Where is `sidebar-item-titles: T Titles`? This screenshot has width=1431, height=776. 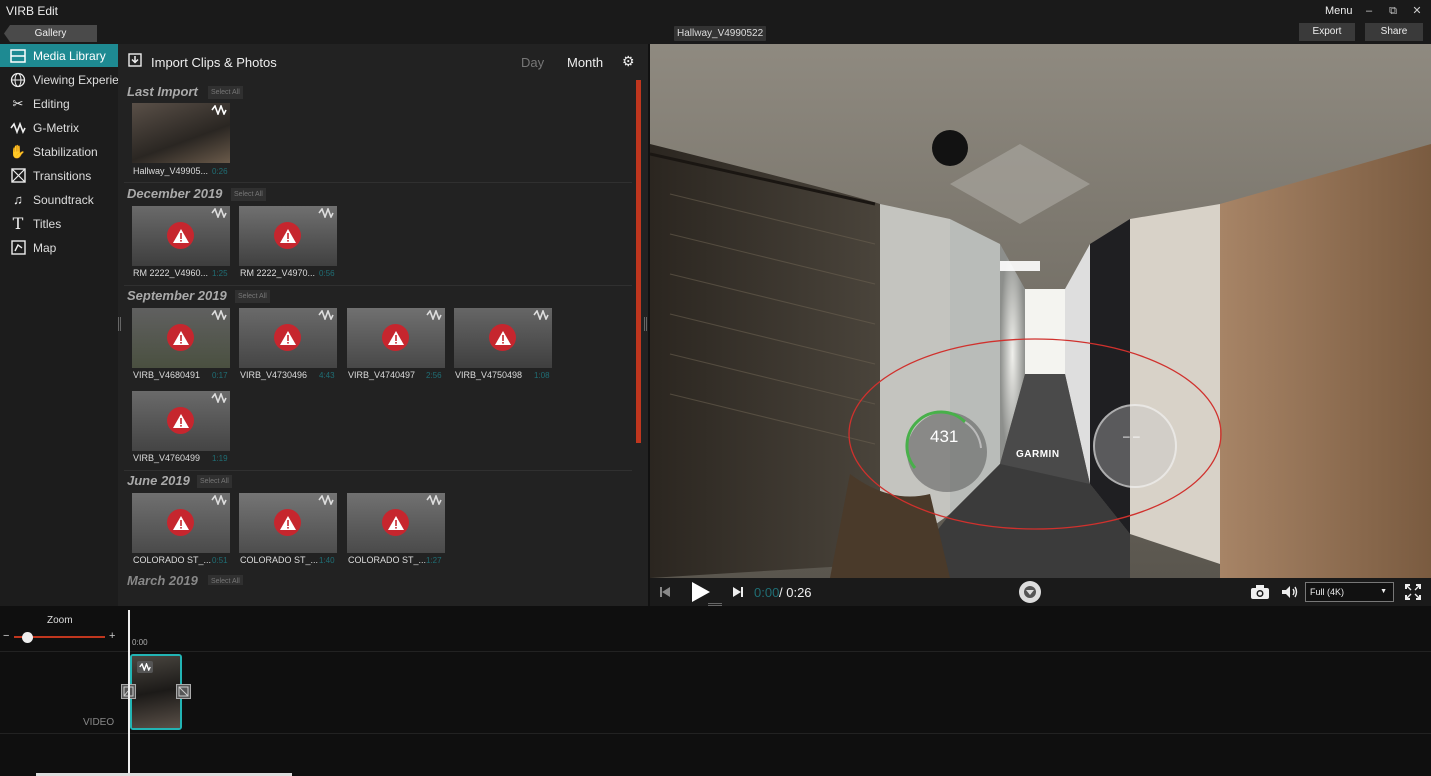
sidebar-item-titles: T Titles is located at coordinates (59, 223).